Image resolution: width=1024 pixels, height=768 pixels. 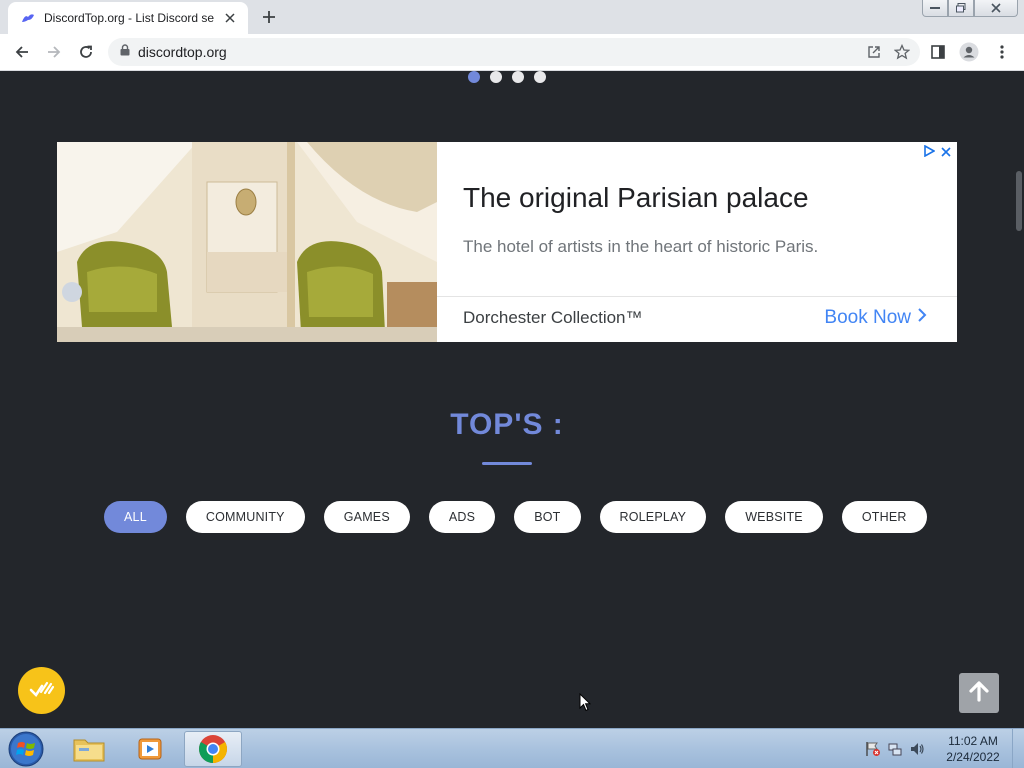 I want to click on ad-close-icon, so click(x=946, y=153).